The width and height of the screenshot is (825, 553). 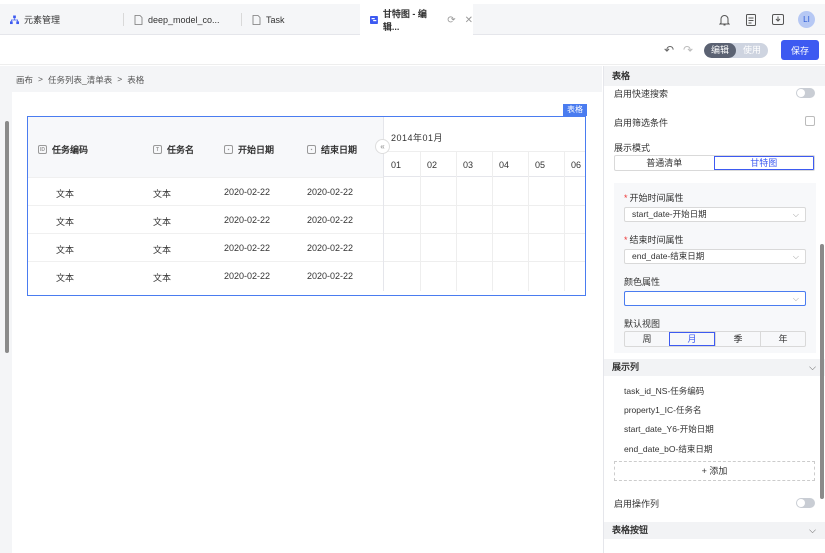 I want to click on avatar: LI, so click(x=806, y=19).